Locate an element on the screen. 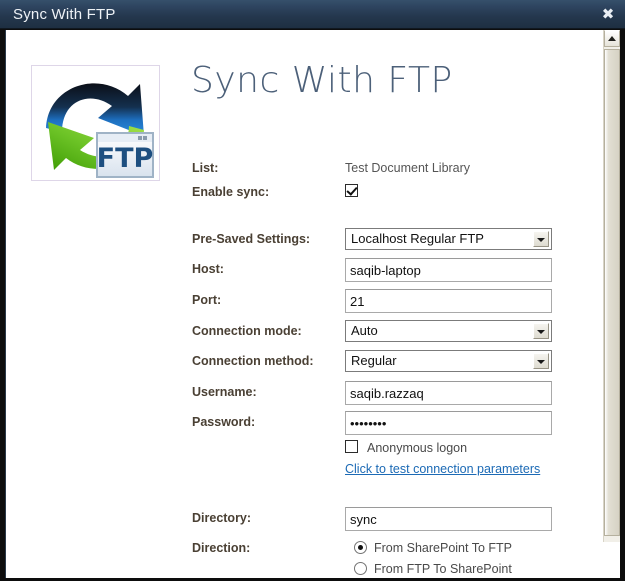 This screenshot has height=581, width=625. scroll-up-arrow-icon is located at coordinates (612, 38).